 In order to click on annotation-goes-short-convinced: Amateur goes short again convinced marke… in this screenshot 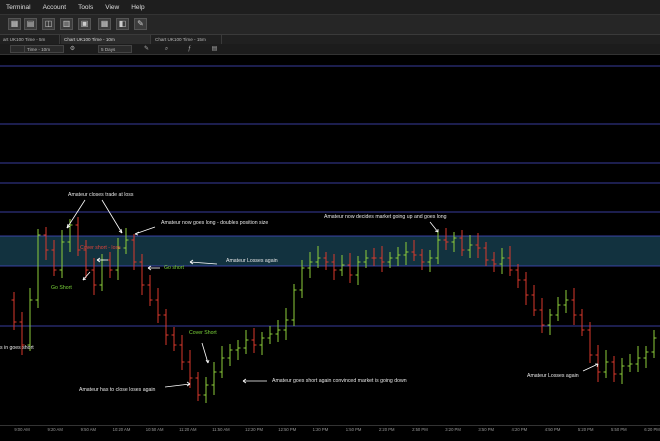, I will do `click(339, 381)`.